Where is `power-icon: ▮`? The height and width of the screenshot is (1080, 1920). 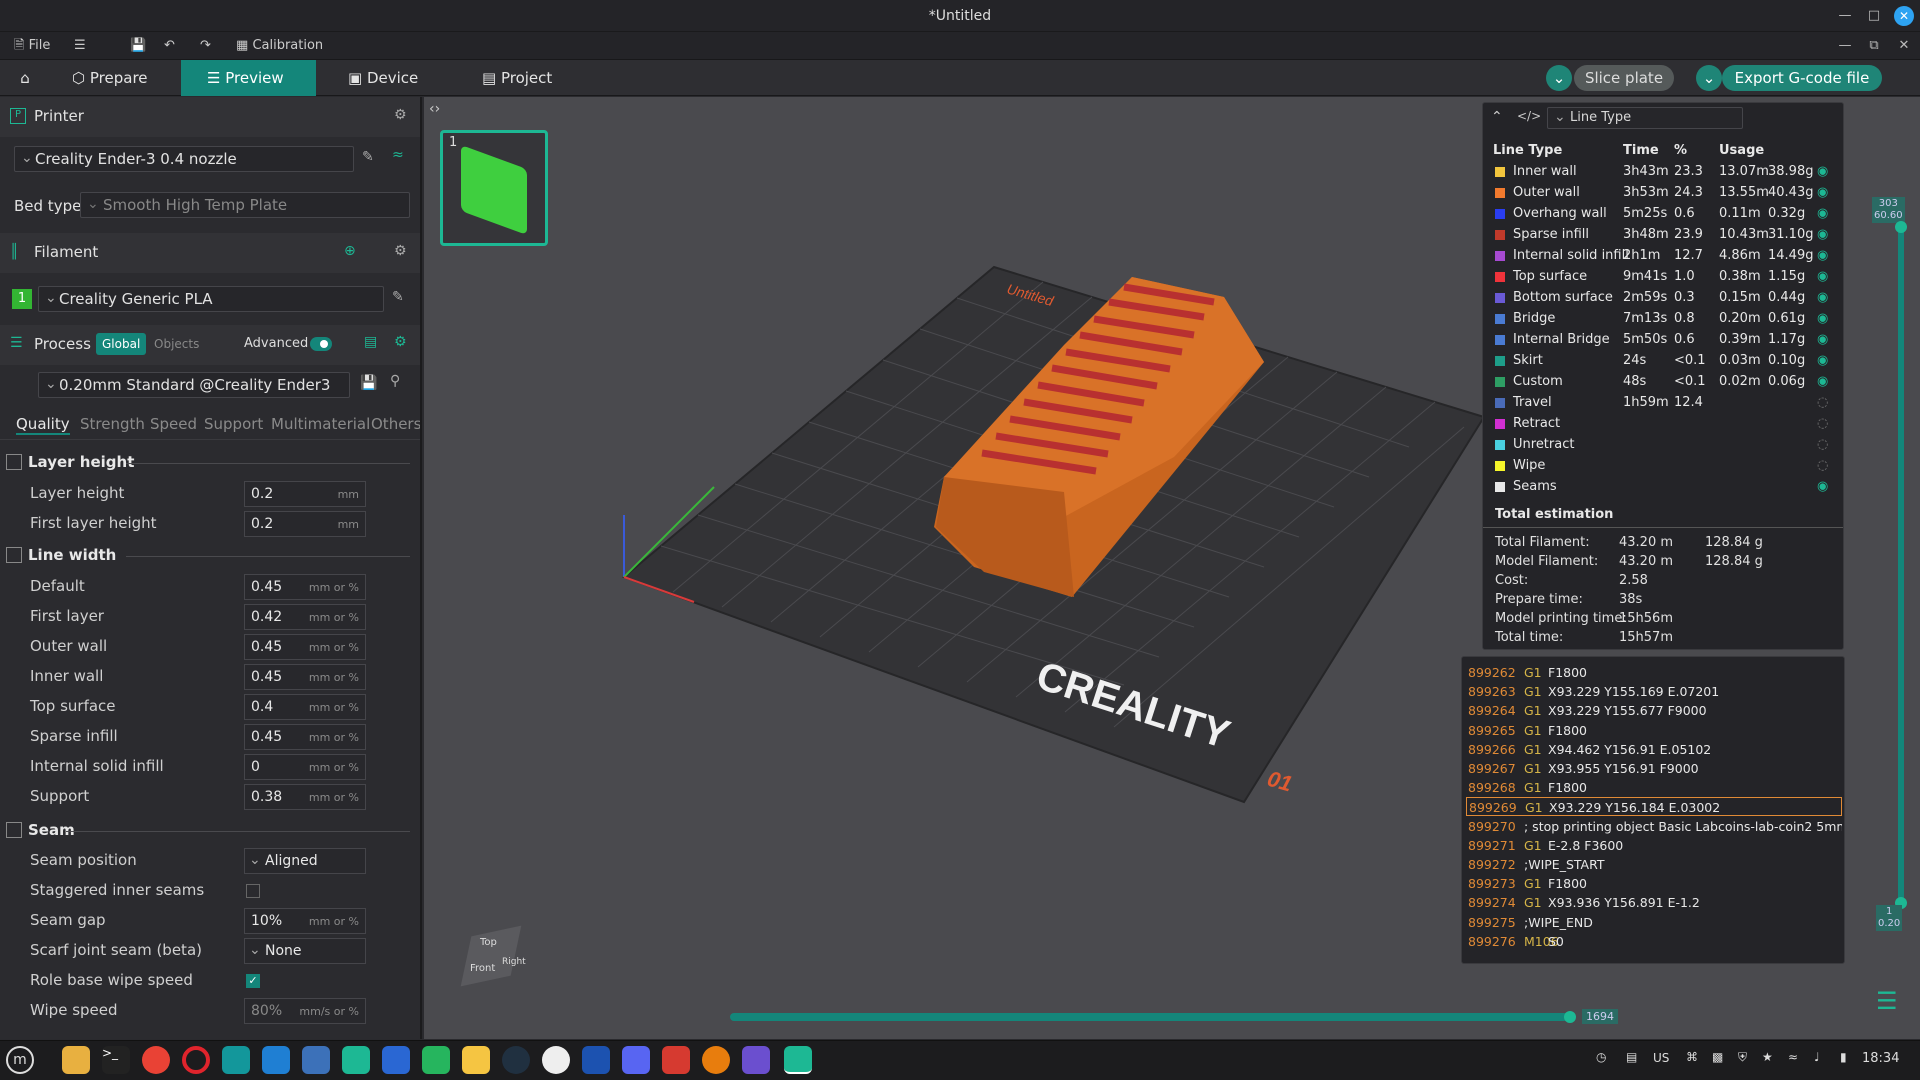
power-icon: ▮ is located at coordinates (1843, 1057).